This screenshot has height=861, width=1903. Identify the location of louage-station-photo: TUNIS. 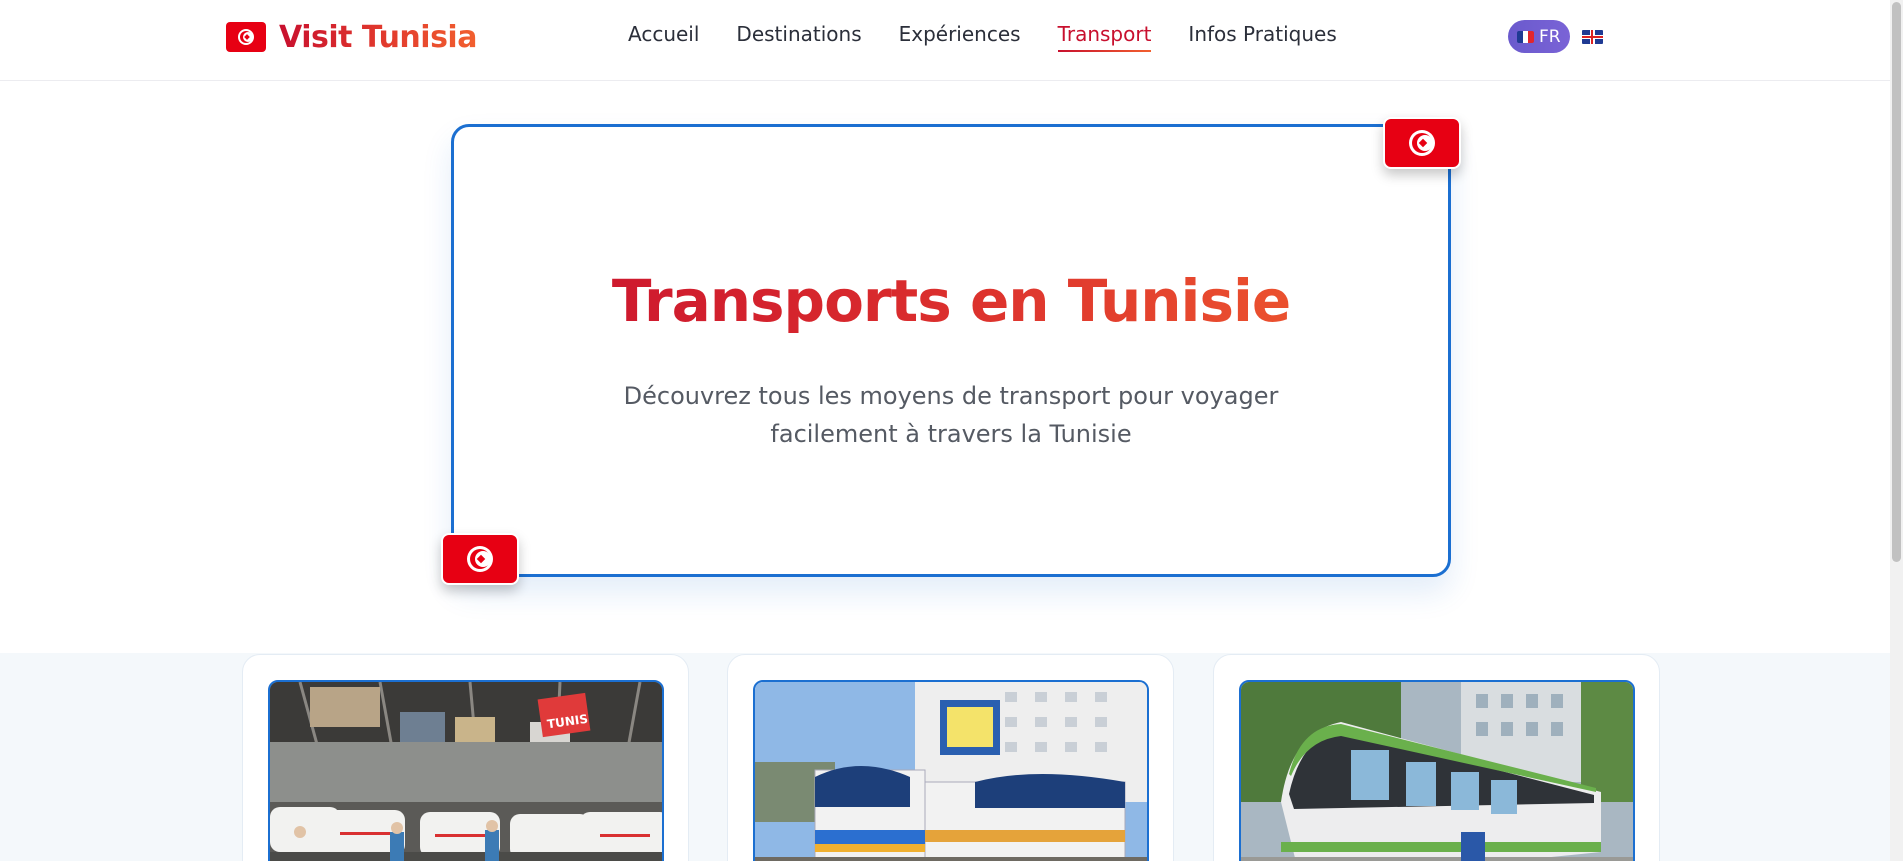
(466, 770).